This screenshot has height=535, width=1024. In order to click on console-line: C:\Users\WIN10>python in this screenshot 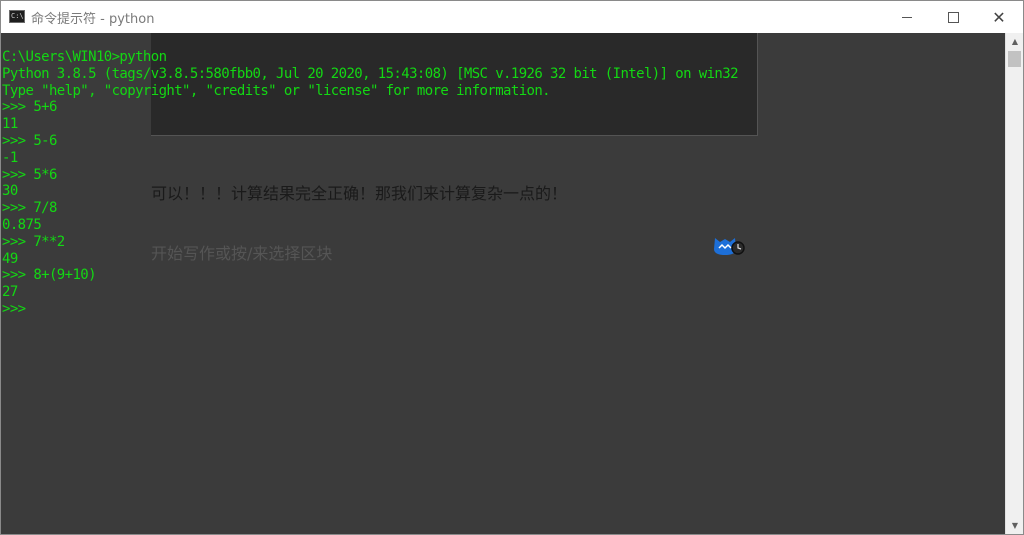, I will do `click(84, 57)`.